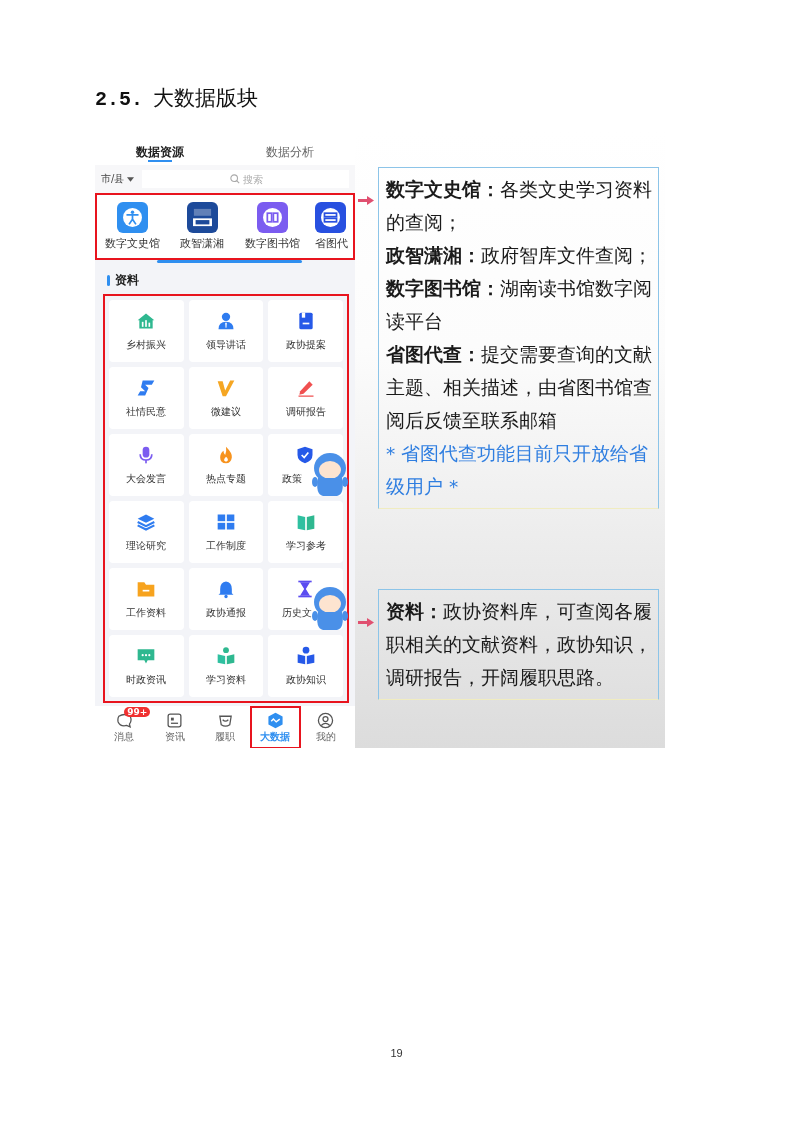 The width and height of the screenshot is (793, 1122). I want to click on app-shortcut: 数字文史馆, so click(132, 226).